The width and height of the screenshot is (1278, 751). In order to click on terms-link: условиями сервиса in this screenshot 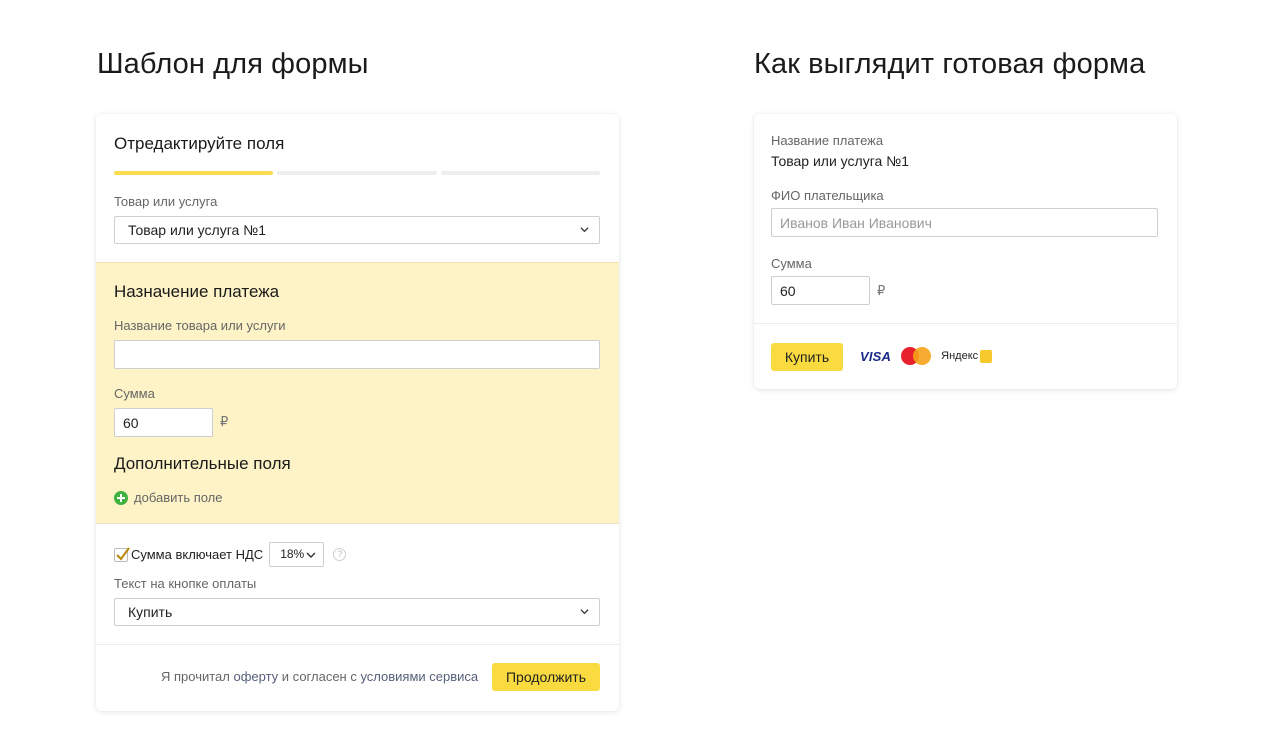, I will do `click(419, 676)`.